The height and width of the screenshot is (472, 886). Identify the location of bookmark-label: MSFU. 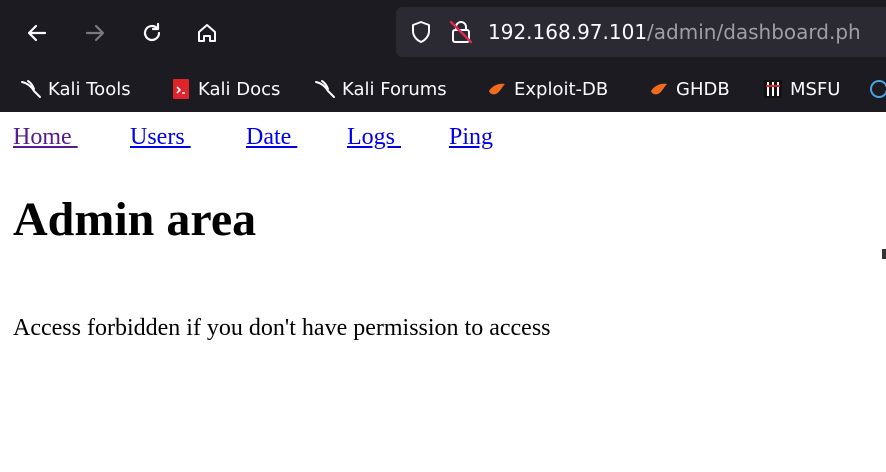
(815, 89).